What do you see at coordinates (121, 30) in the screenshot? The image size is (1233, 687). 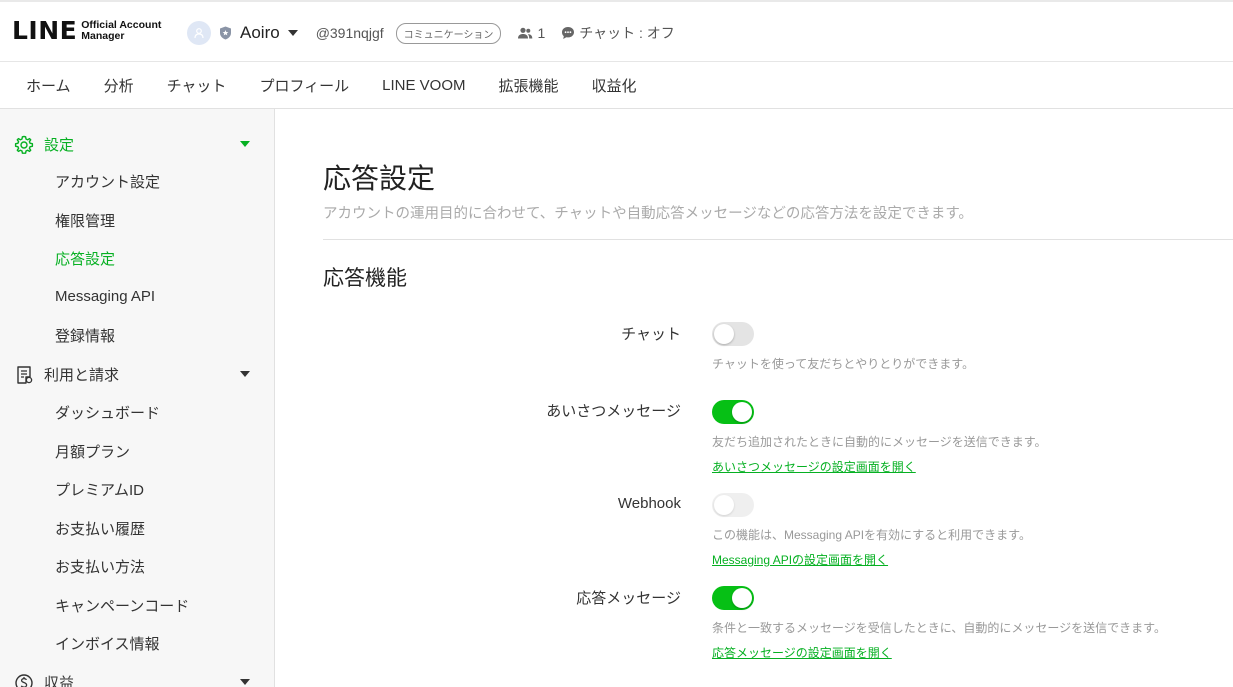 I see `logo-subtitle: Official Account Manager` at bounding box center [121, 30].